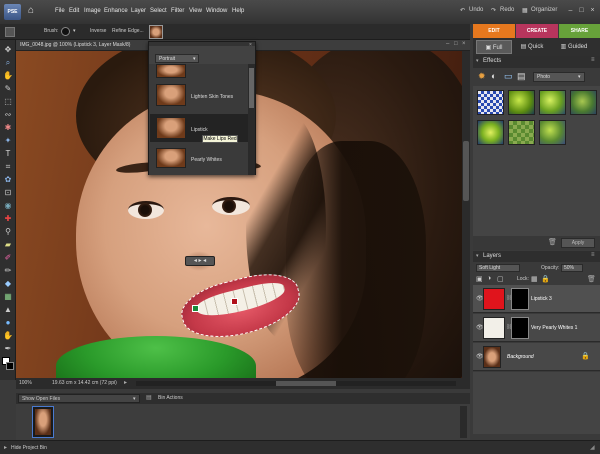 This screenshot has height=454, width=600. Describe the element at coordinates (5, 447) in the screenshot. I see `bin-toggle-icon: ▸` at that location.